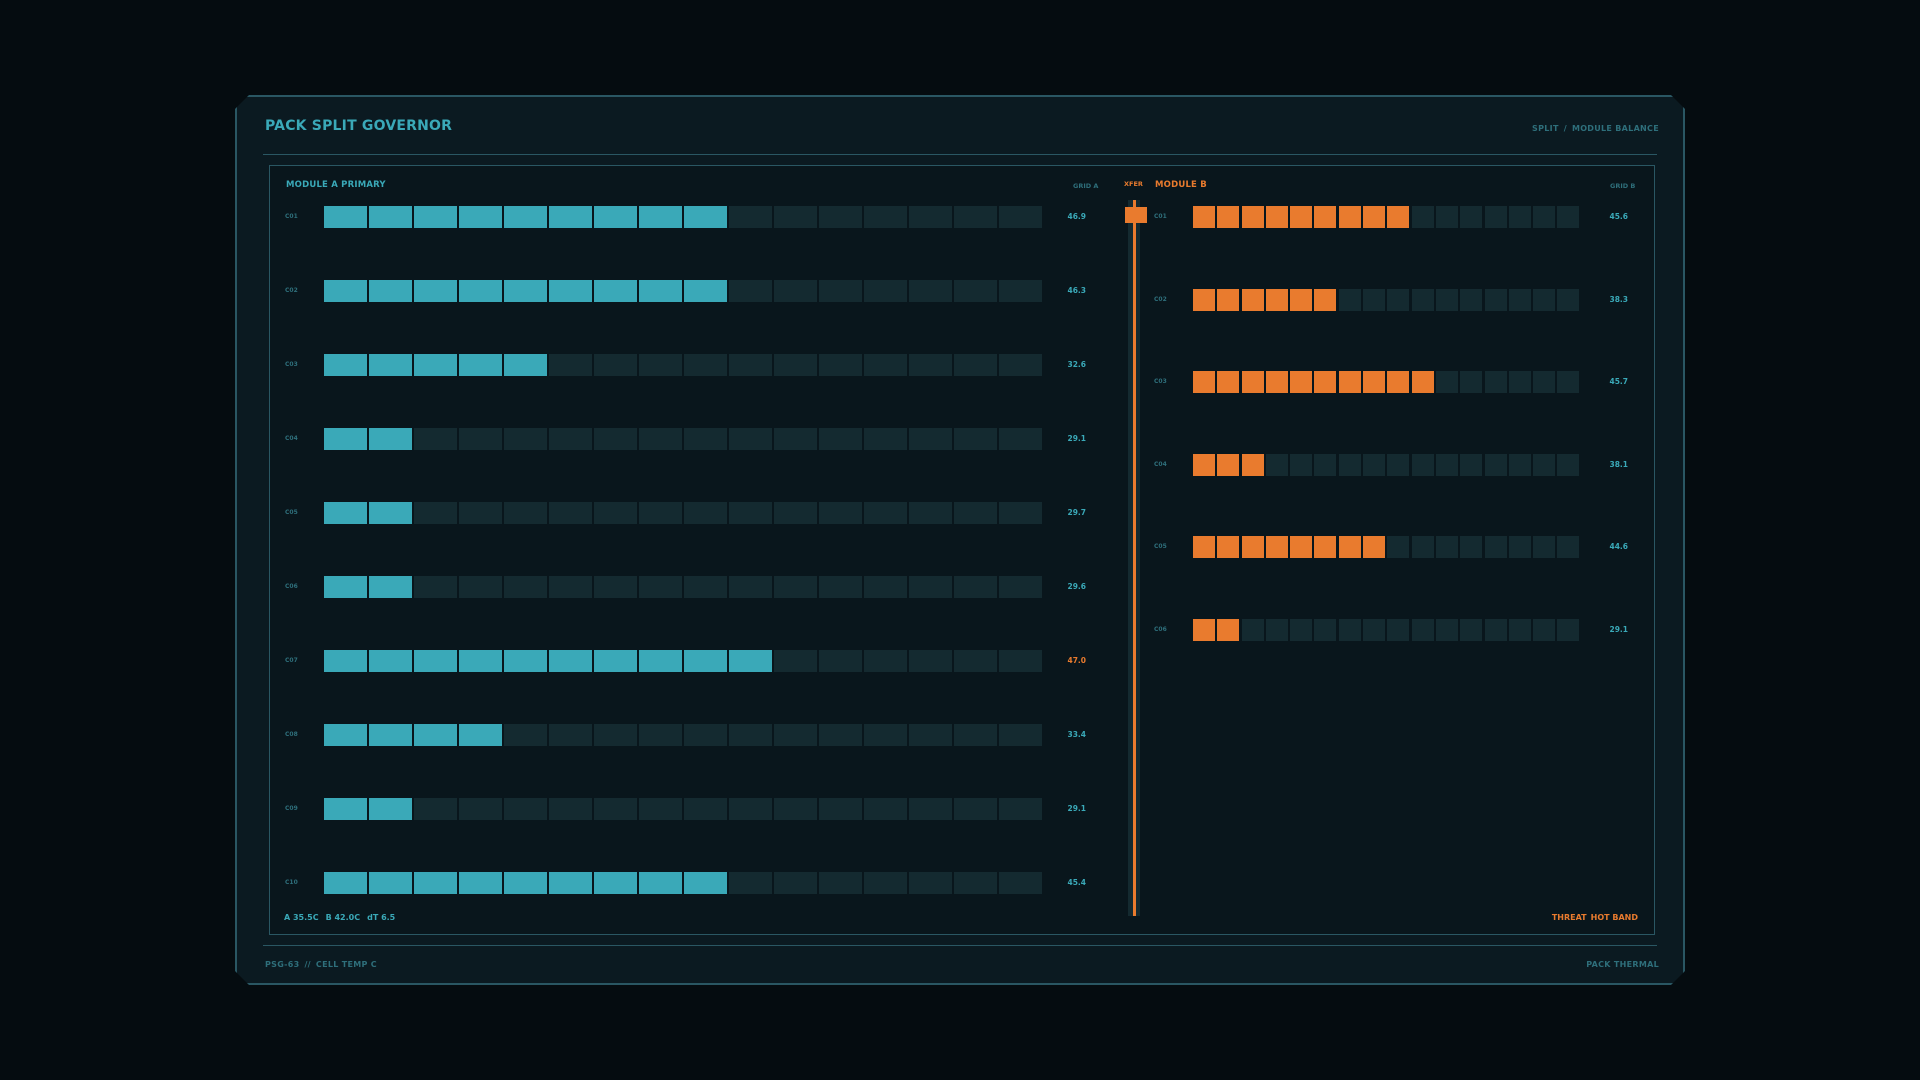  Describe the element at coordinates (1569, 917) in the screenshot. I see `threat-label: THREAT` at that location.